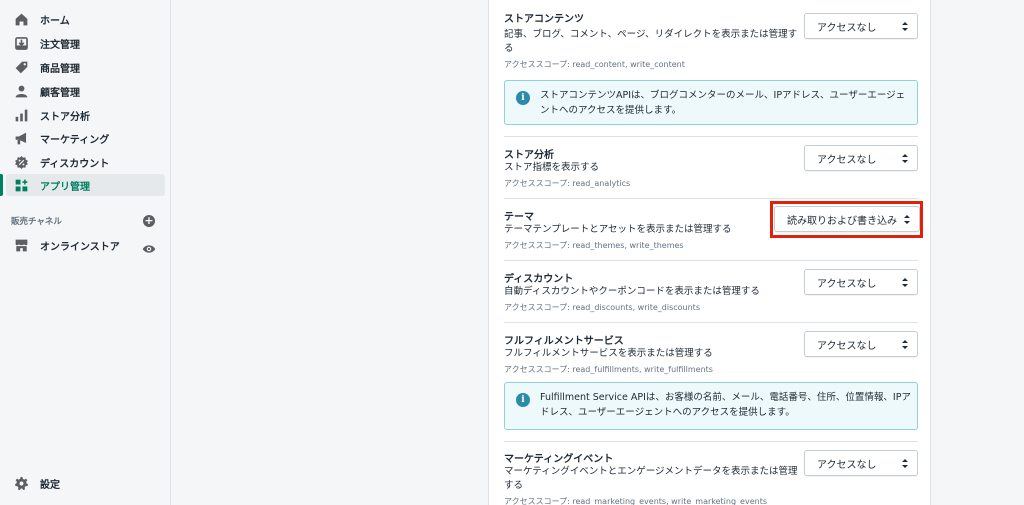 This screenshot has width=1024, height=505. I want to click on permission-description: 自動ディスカウントやクーポンコードを表示または管理する, so click(632, 291).